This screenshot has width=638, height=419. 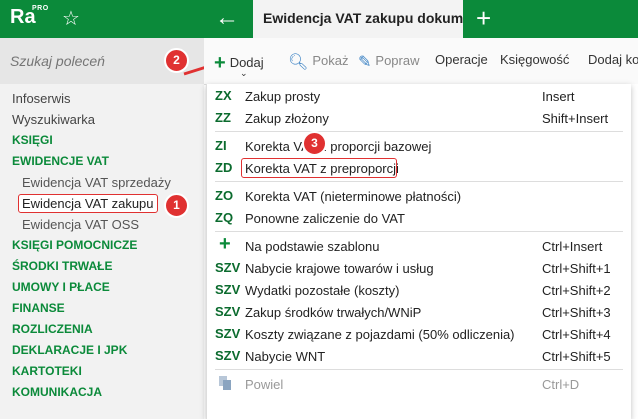 I want to click on menu-item-shortcut: Ctrl+Shift+4, so click(x=576, y=334).